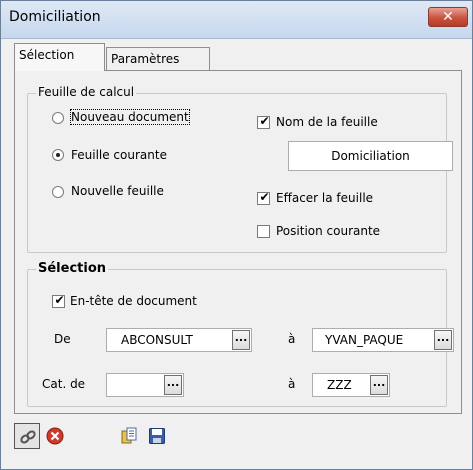 The width and height of the screenshot is (473, 470). I want to click on selection-legend: Sélection, so click(72, 268).